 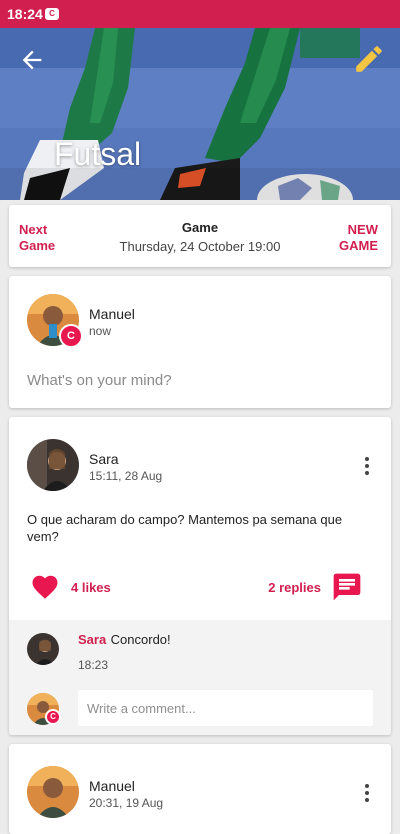 I want to click on new-game-label-line2: GAME, so click(x=358, y=245).